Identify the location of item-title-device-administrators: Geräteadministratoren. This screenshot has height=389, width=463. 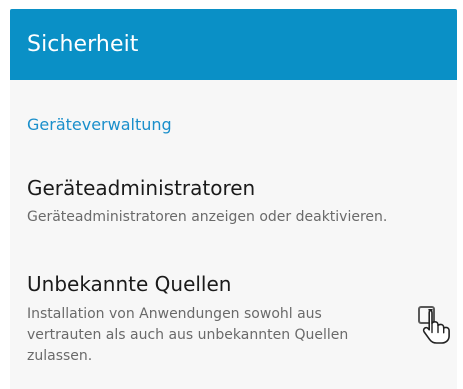
(141, 188).